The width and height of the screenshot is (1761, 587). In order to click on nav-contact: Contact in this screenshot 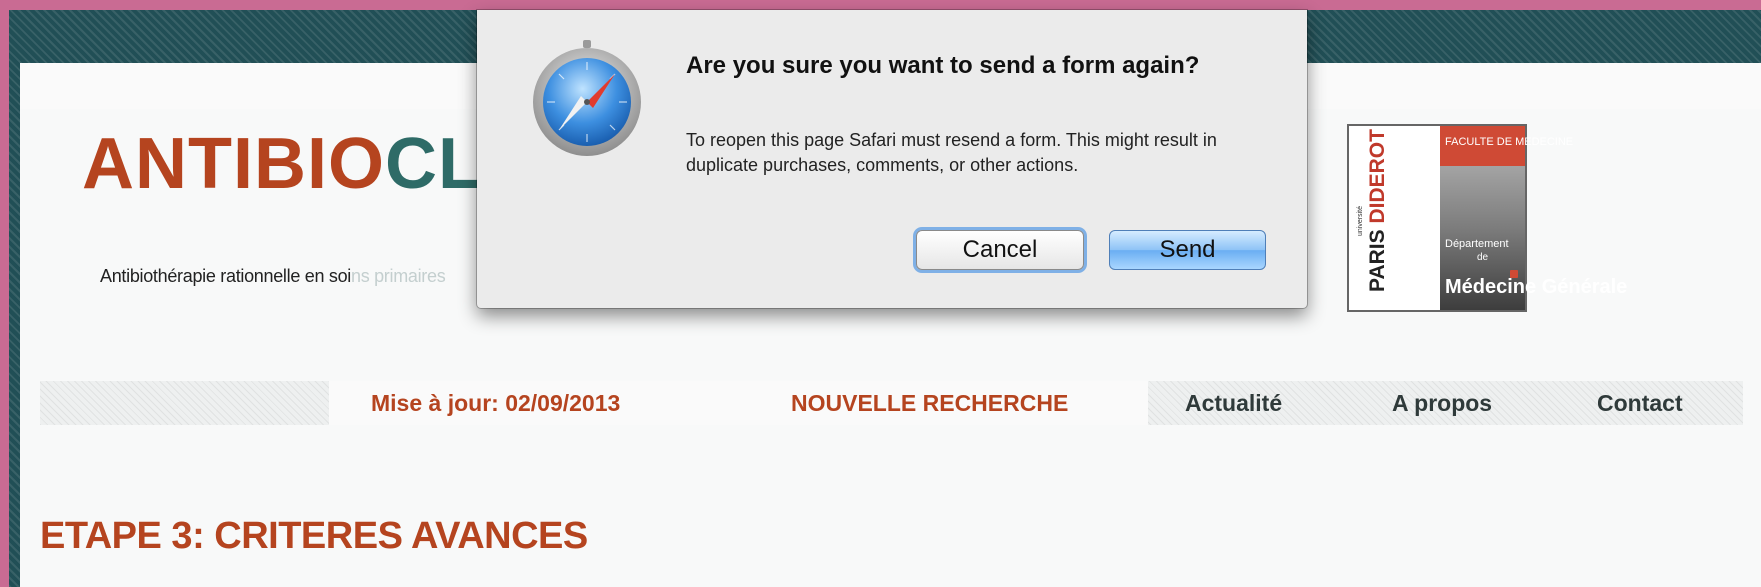, I will do `click(1640, 403)`.